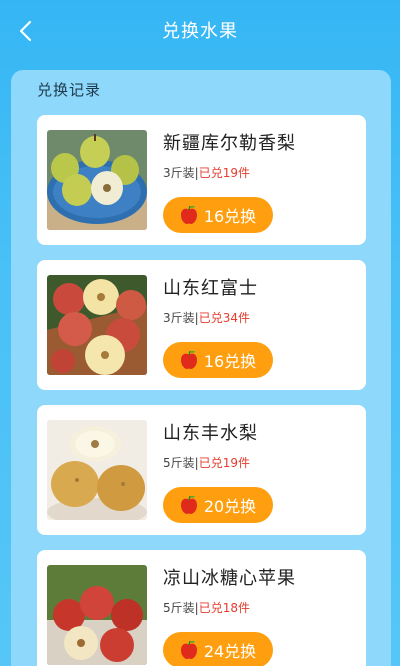  I want to click on back-button, so click(25, 31).